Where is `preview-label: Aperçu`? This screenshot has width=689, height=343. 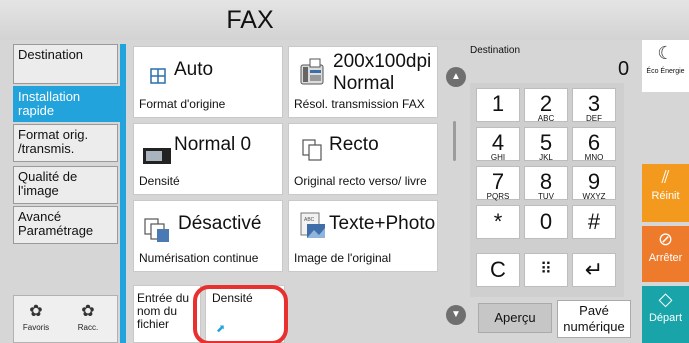
preview-label: Aperçu is located at coordinates (515, 317).